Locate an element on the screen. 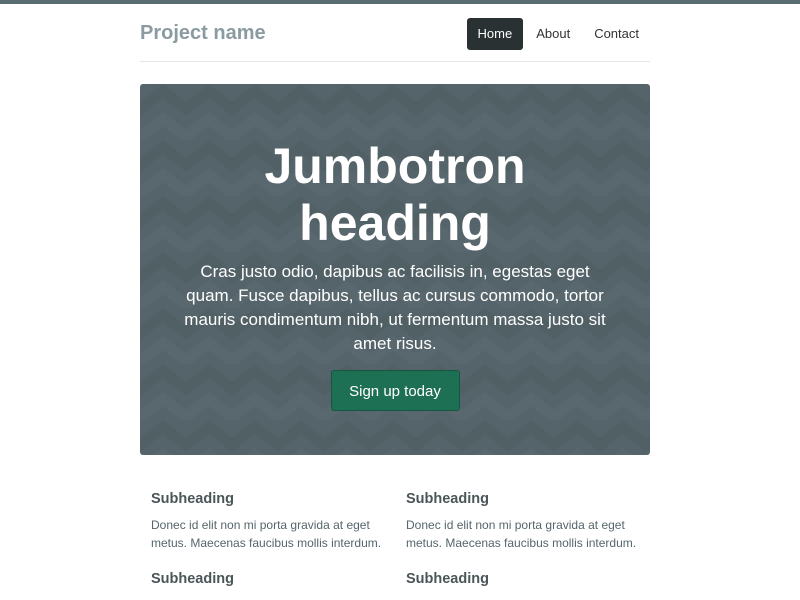 This screenshot has width=800, height=600. nav-item-contact: Contact is located at coordinates (615, 34).